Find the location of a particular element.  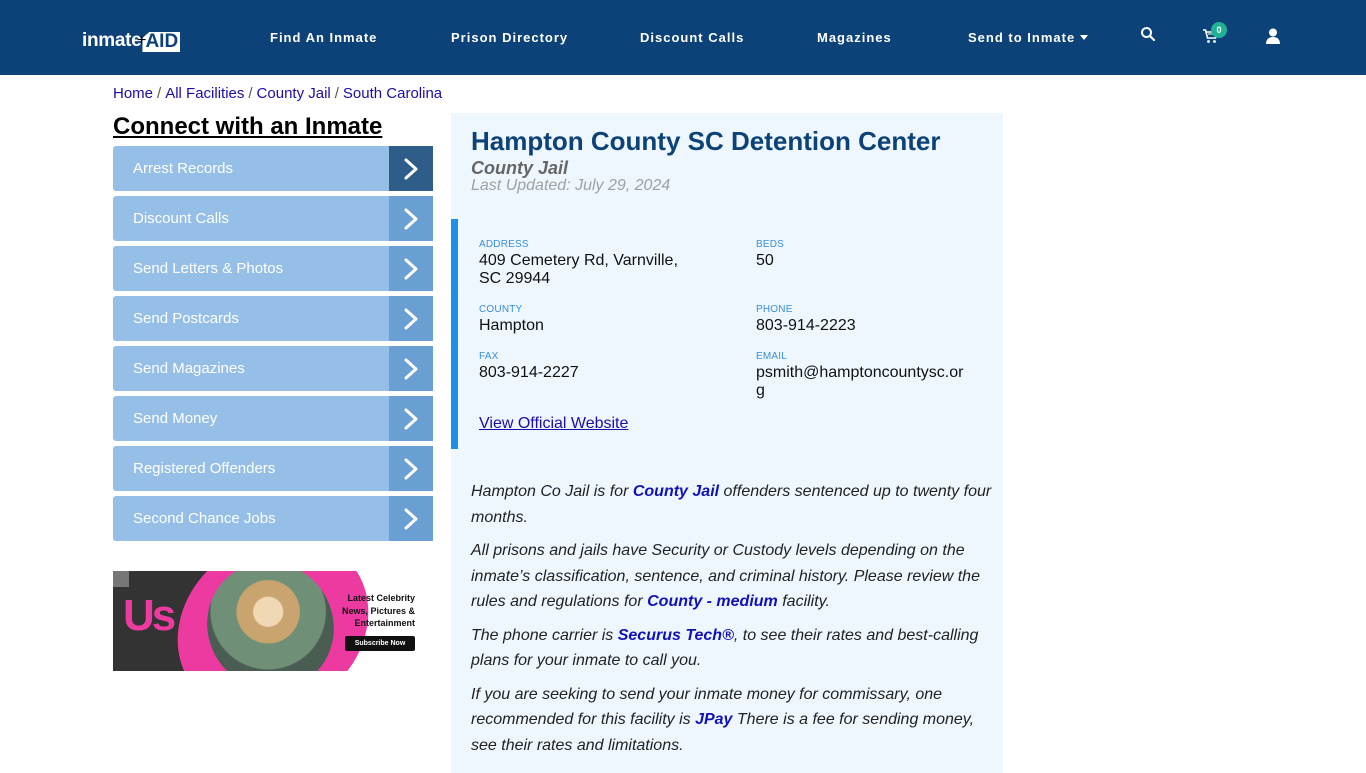

address-label: ADDRESS is located at coordinates (504, 244).